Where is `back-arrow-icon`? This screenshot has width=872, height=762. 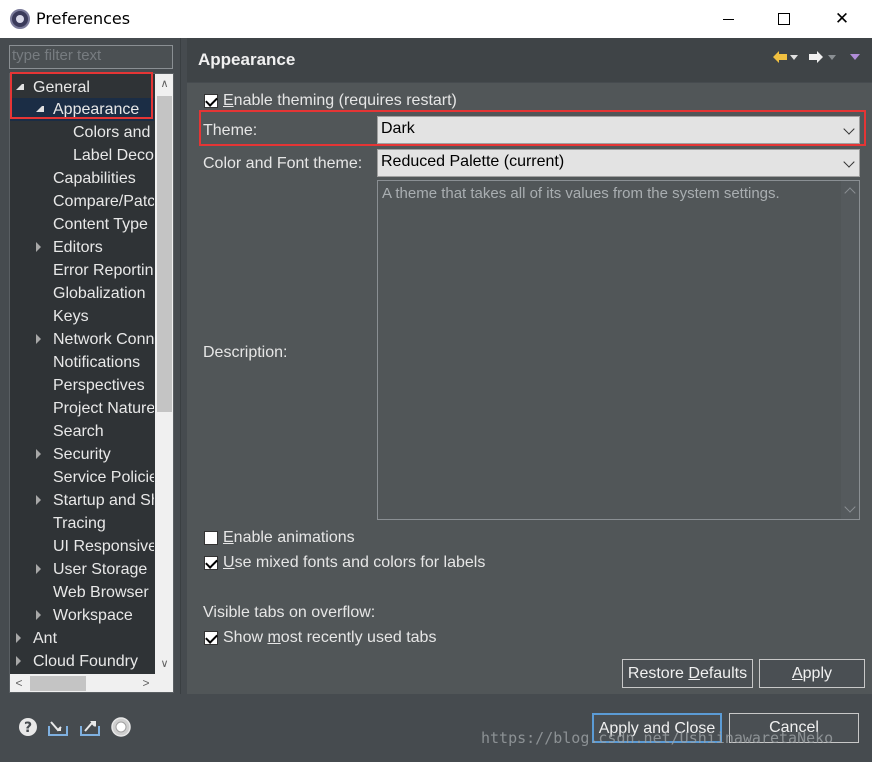 back-arrow-icon is located at coordinates (780, 57).